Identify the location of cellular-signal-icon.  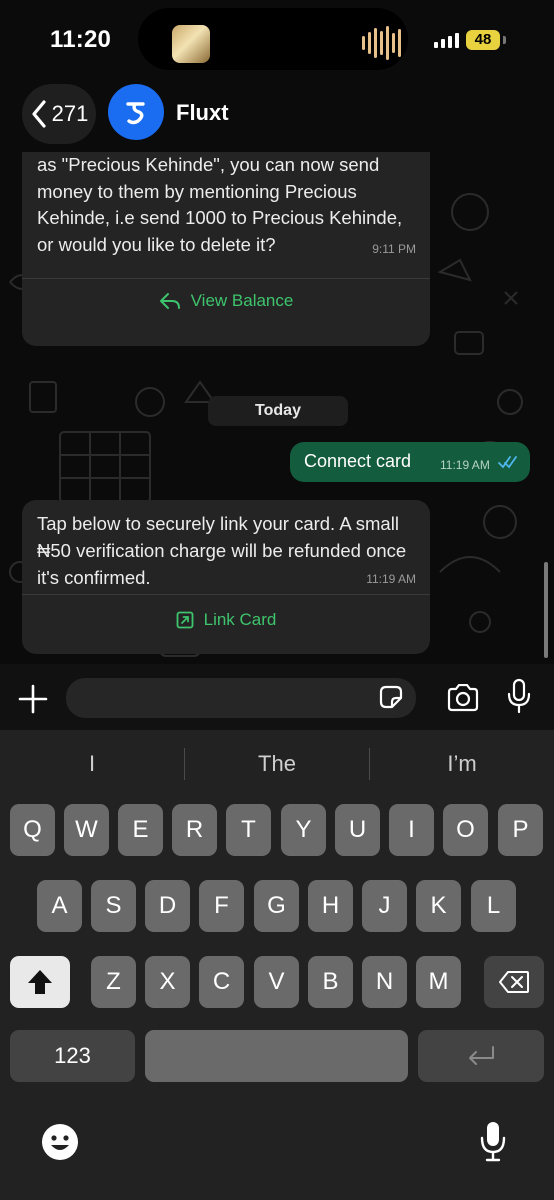
(446, 40).